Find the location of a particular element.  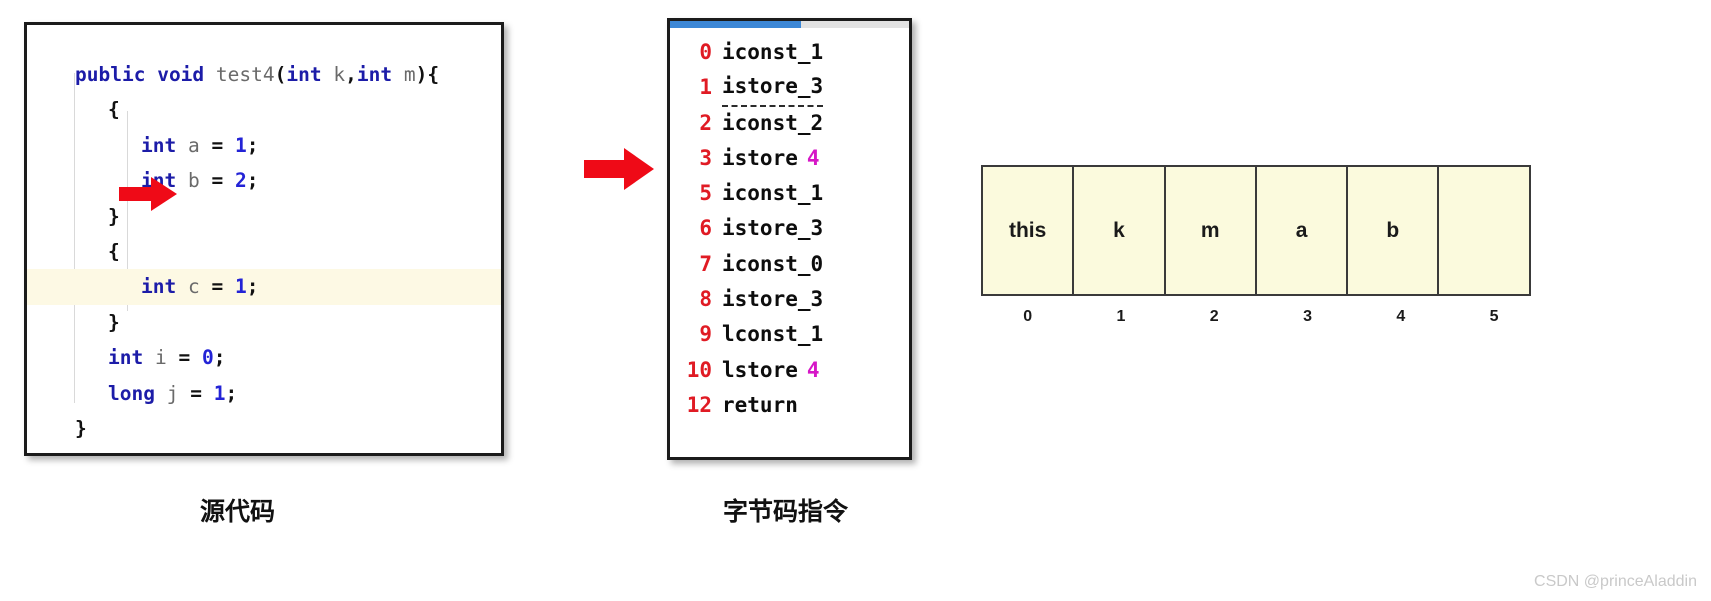

code-token: ) is located at coordinates (421, 74).